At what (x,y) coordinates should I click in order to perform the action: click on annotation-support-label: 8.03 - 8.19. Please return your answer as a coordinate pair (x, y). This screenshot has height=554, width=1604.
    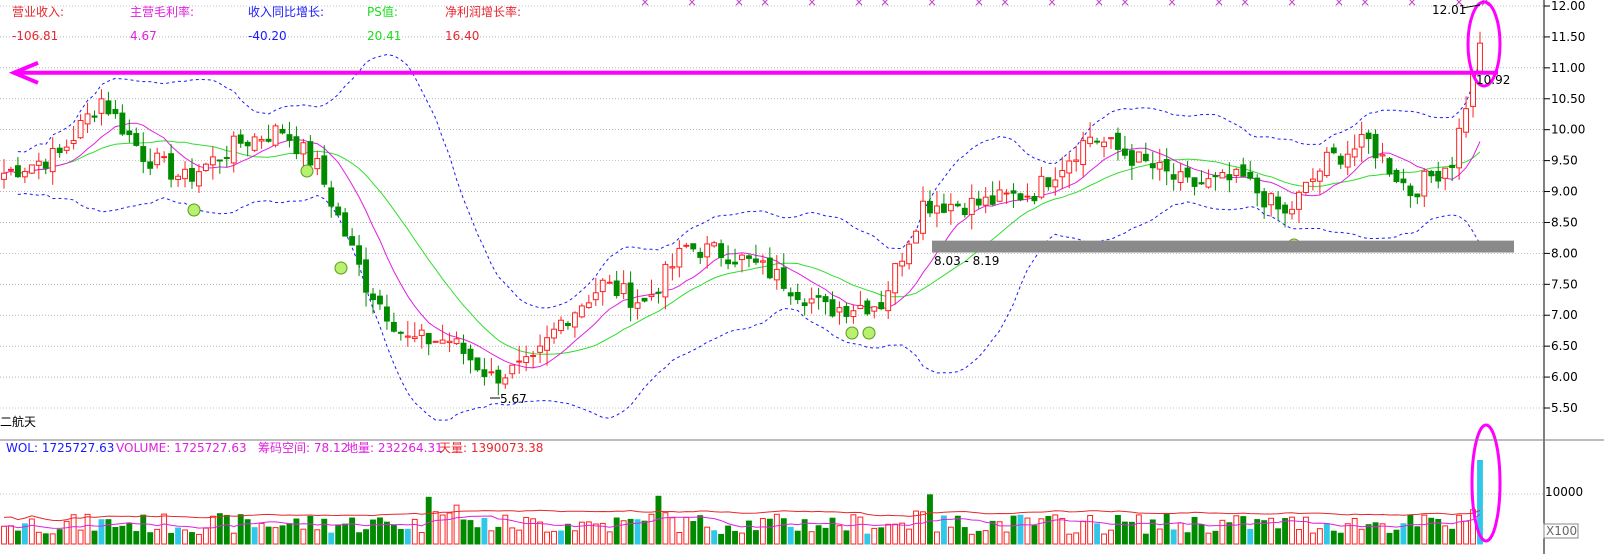
    Looking at the image, I should click on (966, 261).